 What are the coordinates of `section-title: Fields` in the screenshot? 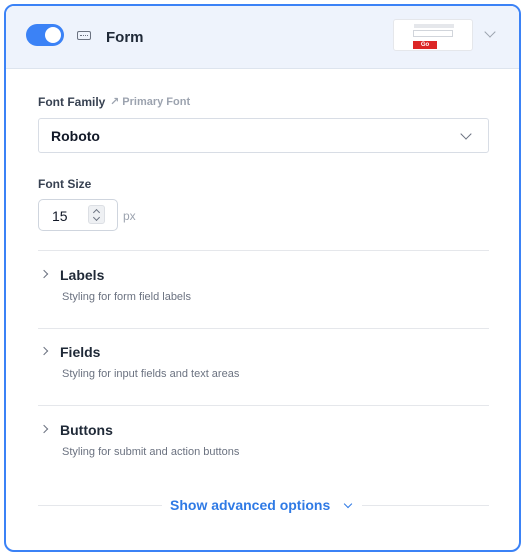 It's located at (80, 352).